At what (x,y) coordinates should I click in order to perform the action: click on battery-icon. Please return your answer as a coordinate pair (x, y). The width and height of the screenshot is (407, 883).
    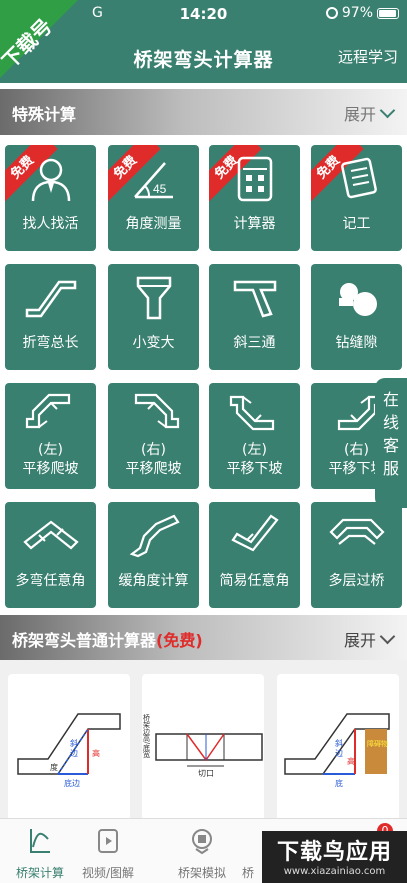
    Looking at the image, I should click on (388, 13).